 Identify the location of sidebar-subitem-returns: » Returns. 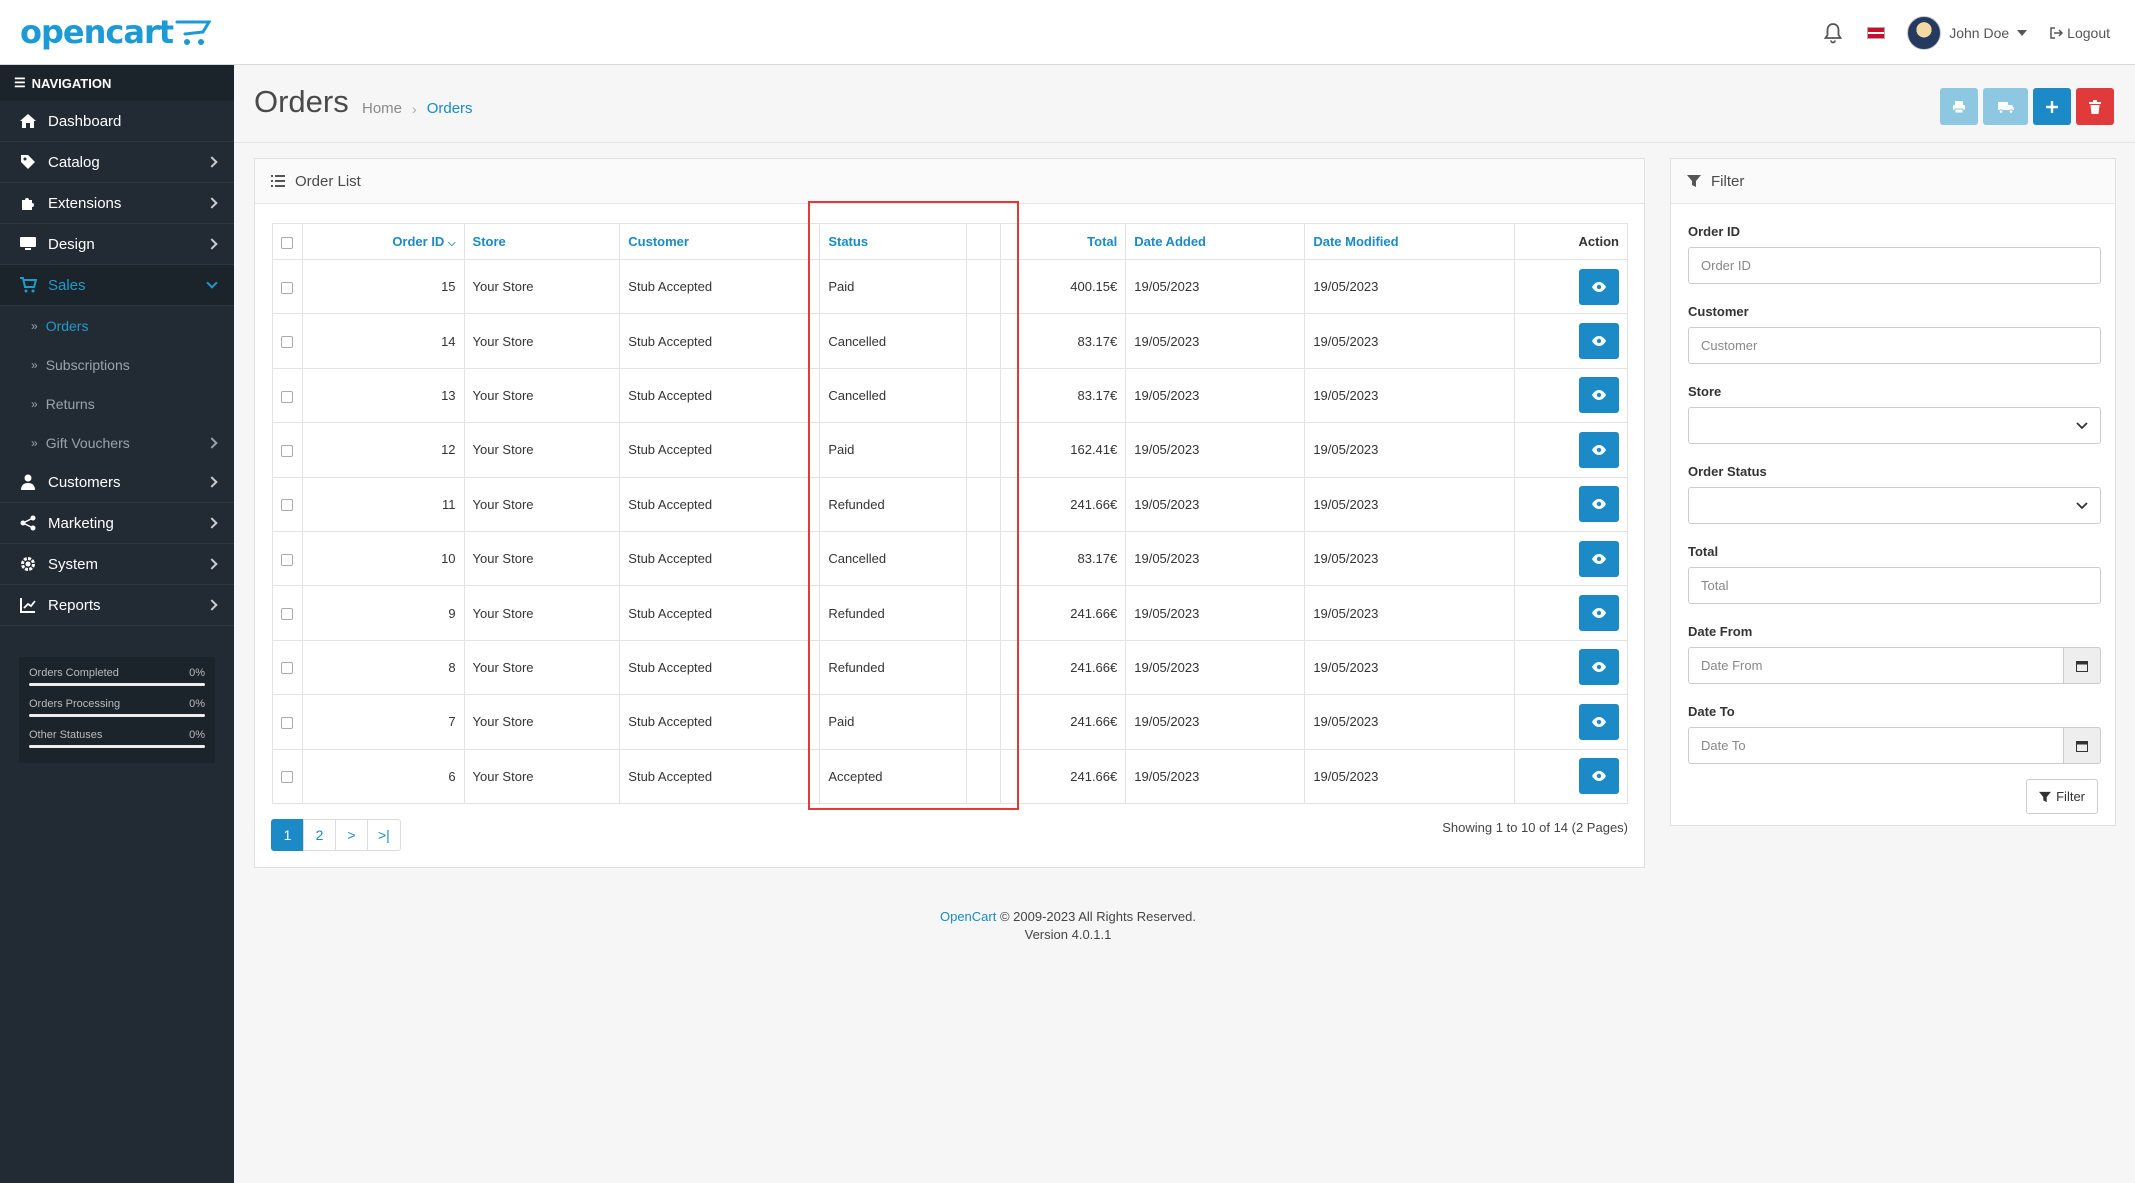
(117, 403).